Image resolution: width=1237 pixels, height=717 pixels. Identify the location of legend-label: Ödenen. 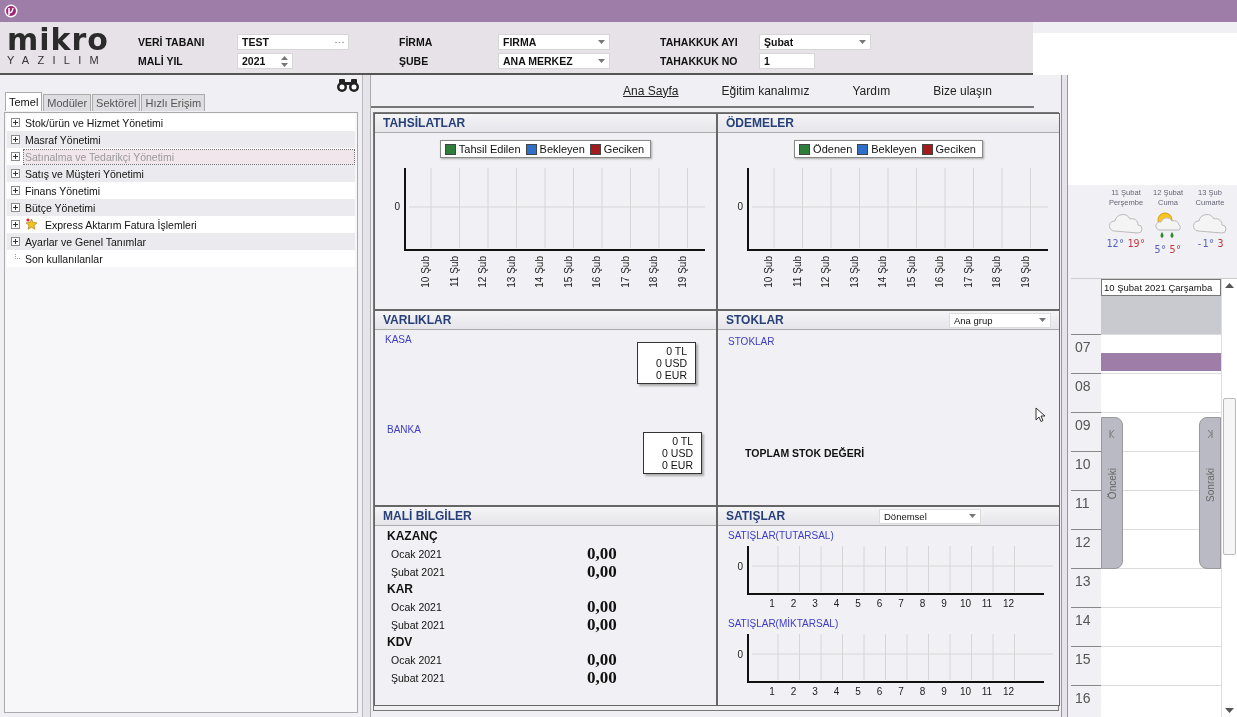
(833, 149).